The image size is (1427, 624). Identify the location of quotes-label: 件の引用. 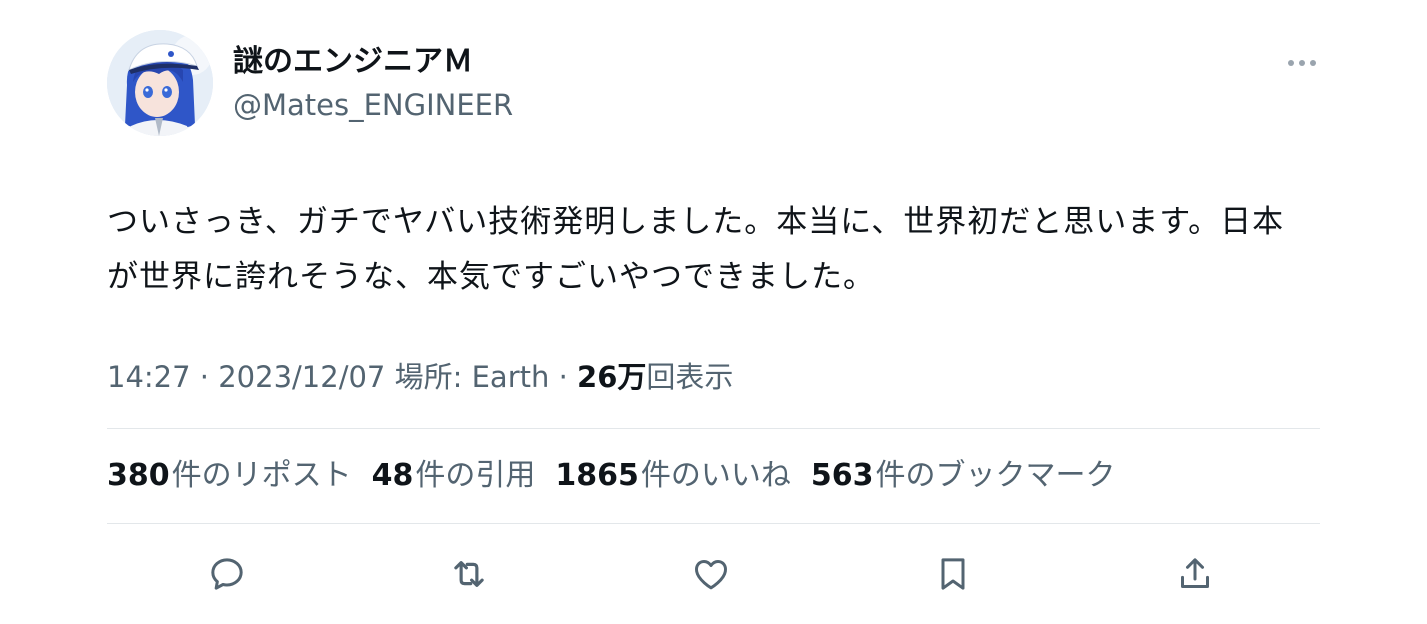
(475, 475).